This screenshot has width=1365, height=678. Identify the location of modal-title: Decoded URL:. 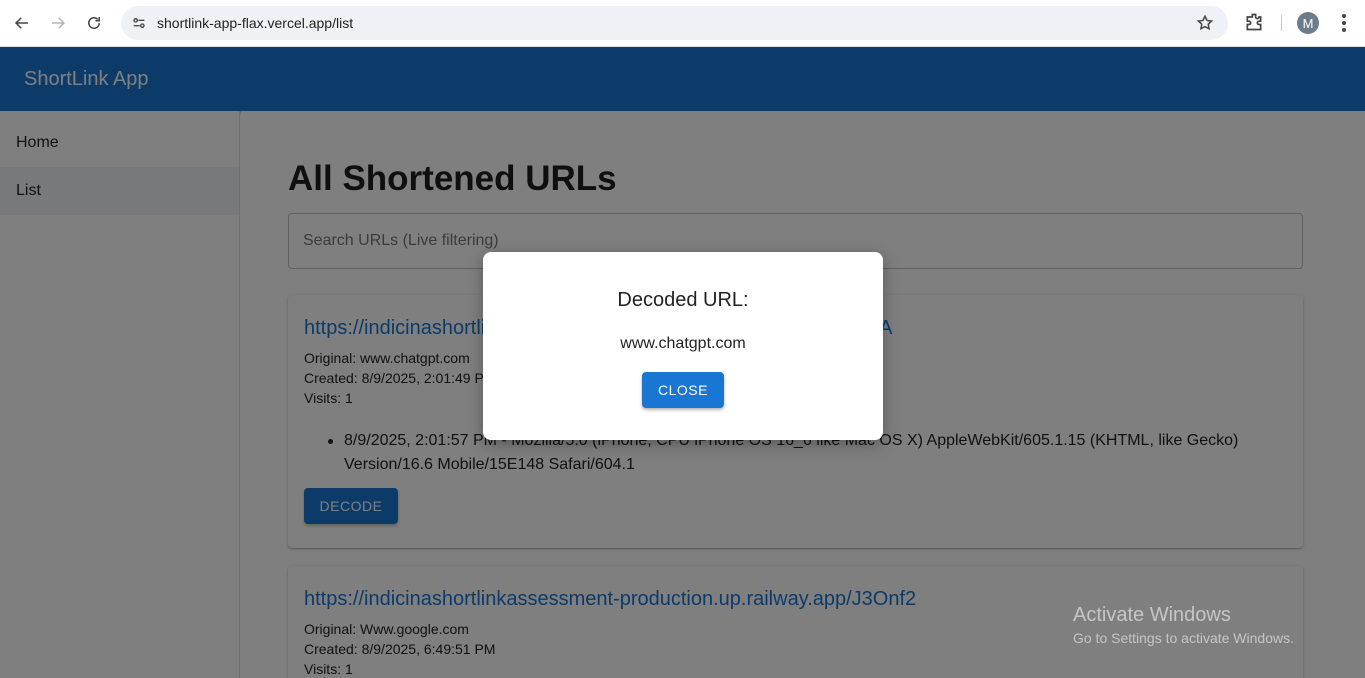
(683, 300).